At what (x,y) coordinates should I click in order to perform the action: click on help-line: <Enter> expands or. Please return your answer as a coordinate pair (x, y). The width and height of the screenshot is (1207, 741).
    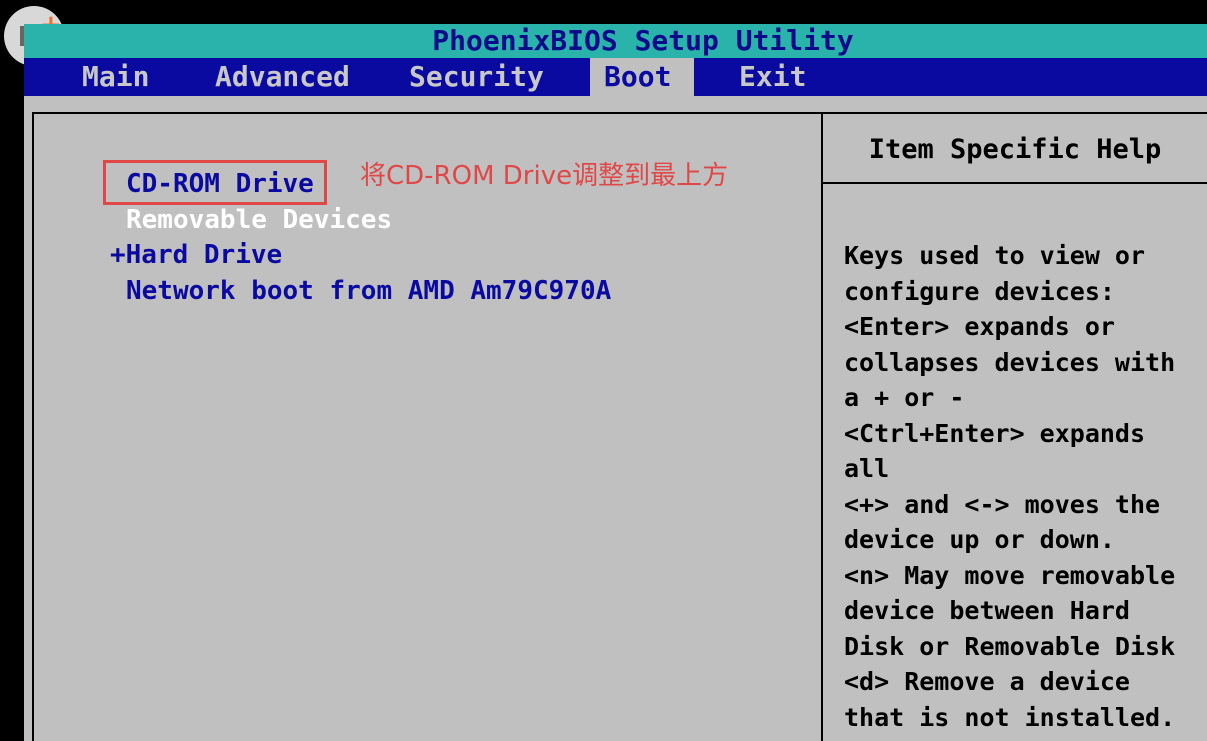
    Looking at the image, I should click on (979, 326).